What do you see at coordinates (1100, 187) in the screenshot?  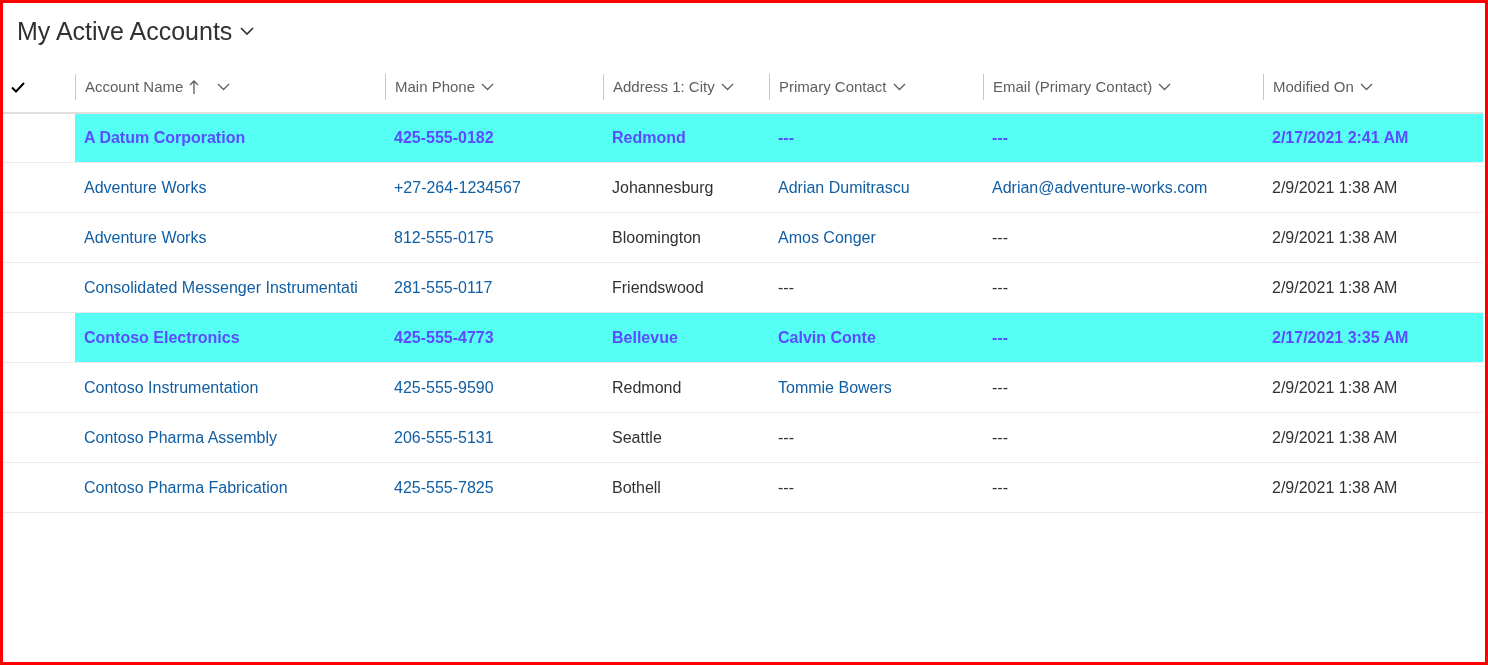 I see `cell-link: Adrian@adventure-works.com` at bounding box center [1100, 187].